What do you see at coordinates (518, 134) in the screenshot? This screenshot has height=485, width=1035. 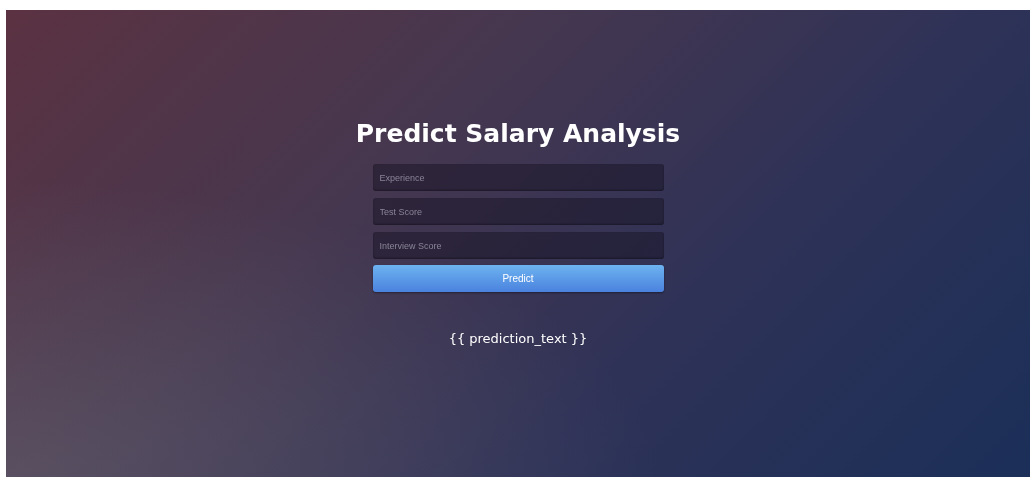 I see `page-title: Predict Salary Analysis` at bounding box center [518, 134].